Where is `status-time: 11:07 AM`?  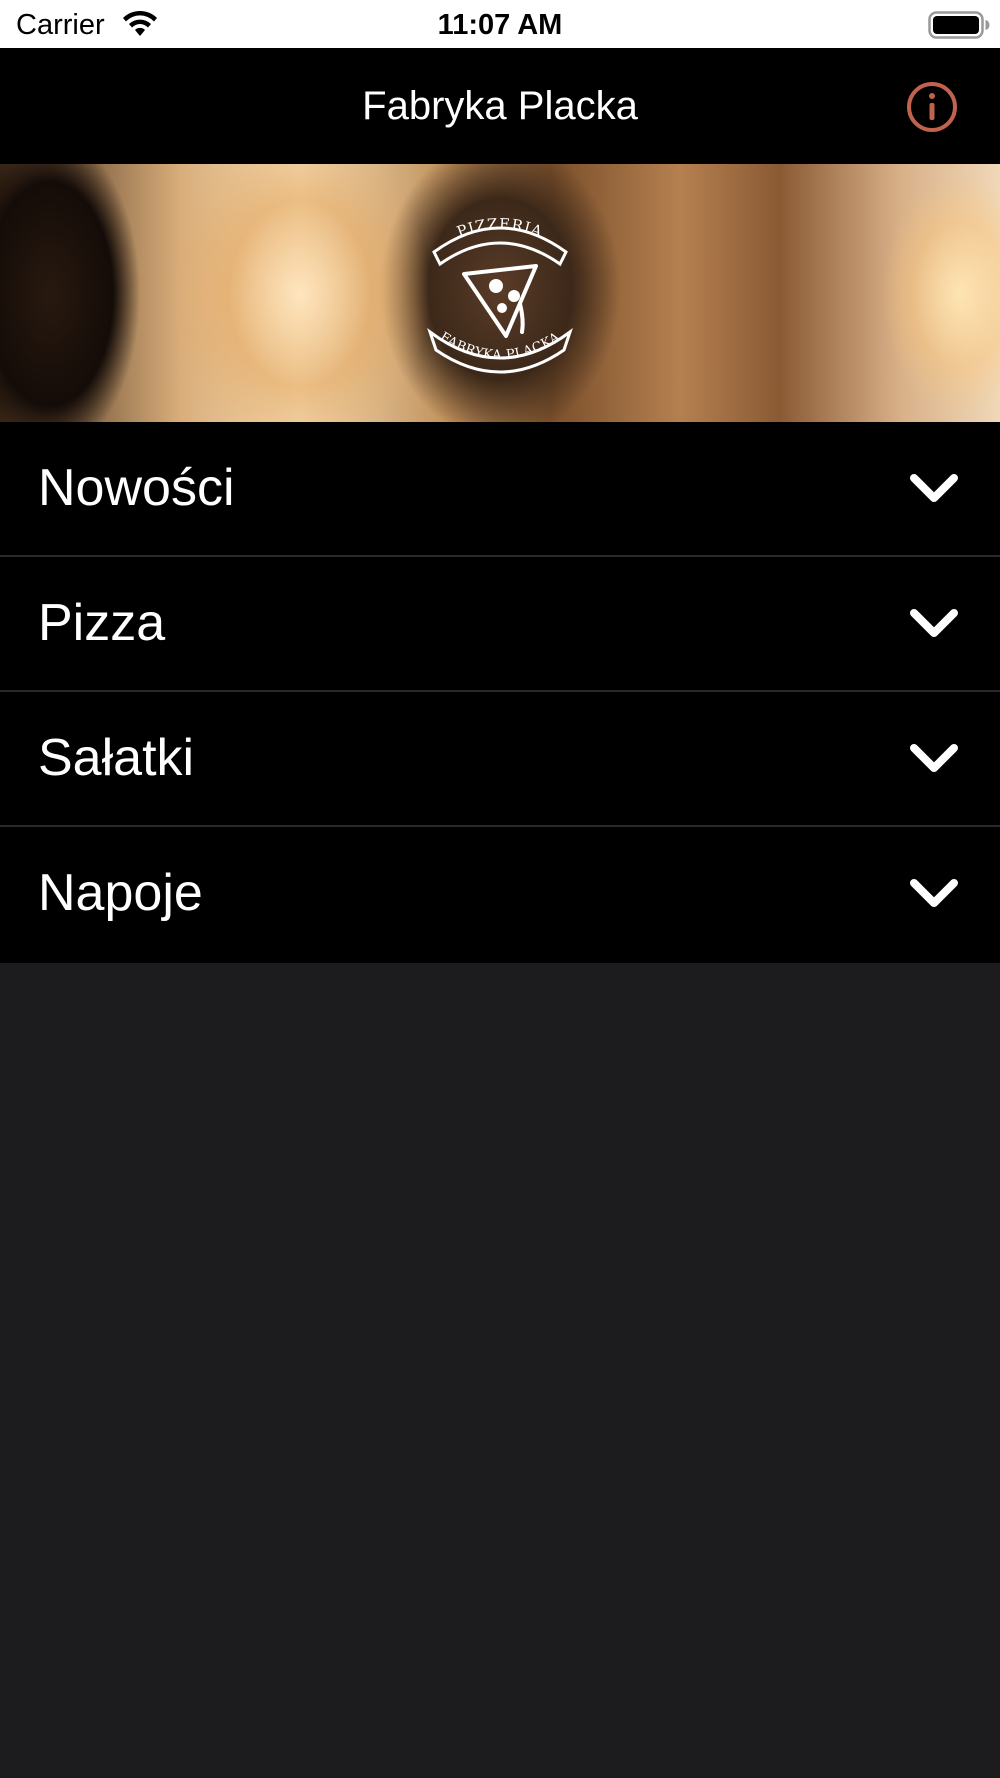 status-time: 11:07 AM is located at coordinates (500, 25).